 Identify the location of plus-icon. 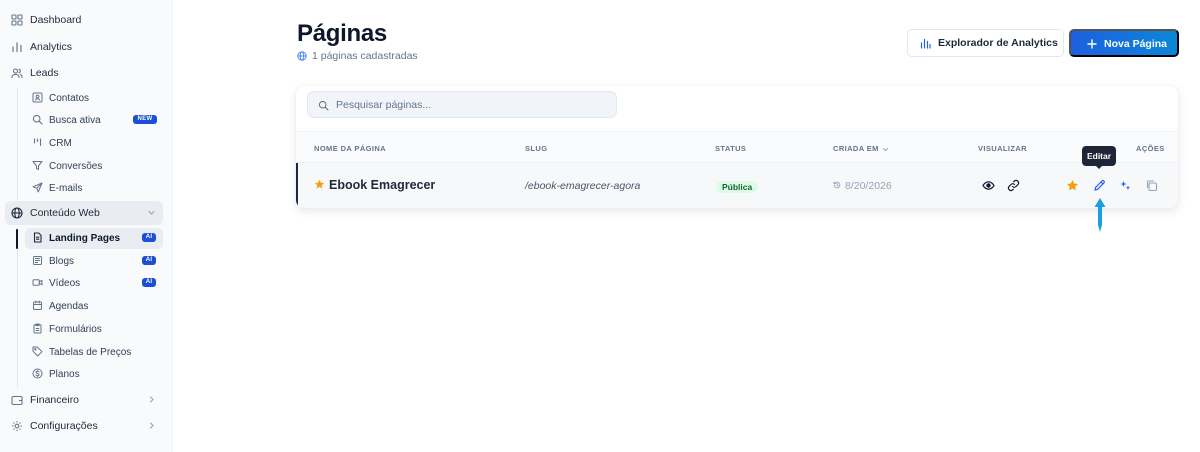
(1092, 44).